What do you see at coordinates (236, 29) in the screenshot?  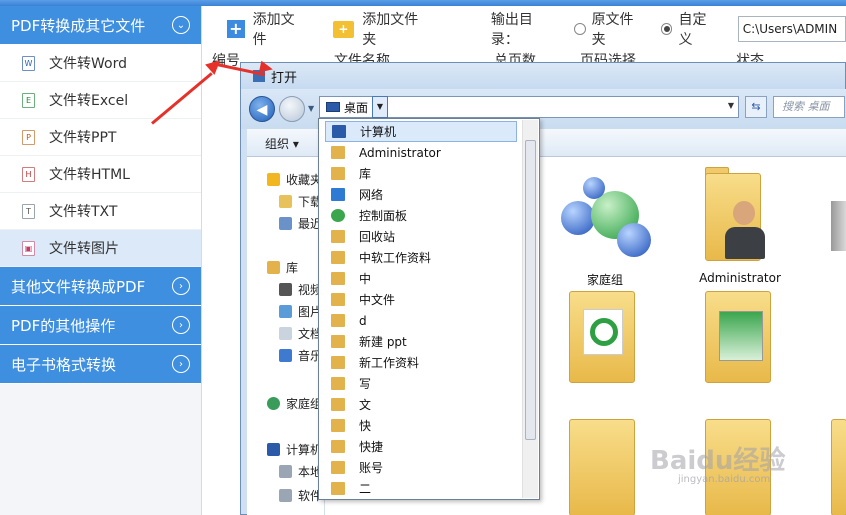 I see `plus-icon: +` at bounding box center [236, 29].